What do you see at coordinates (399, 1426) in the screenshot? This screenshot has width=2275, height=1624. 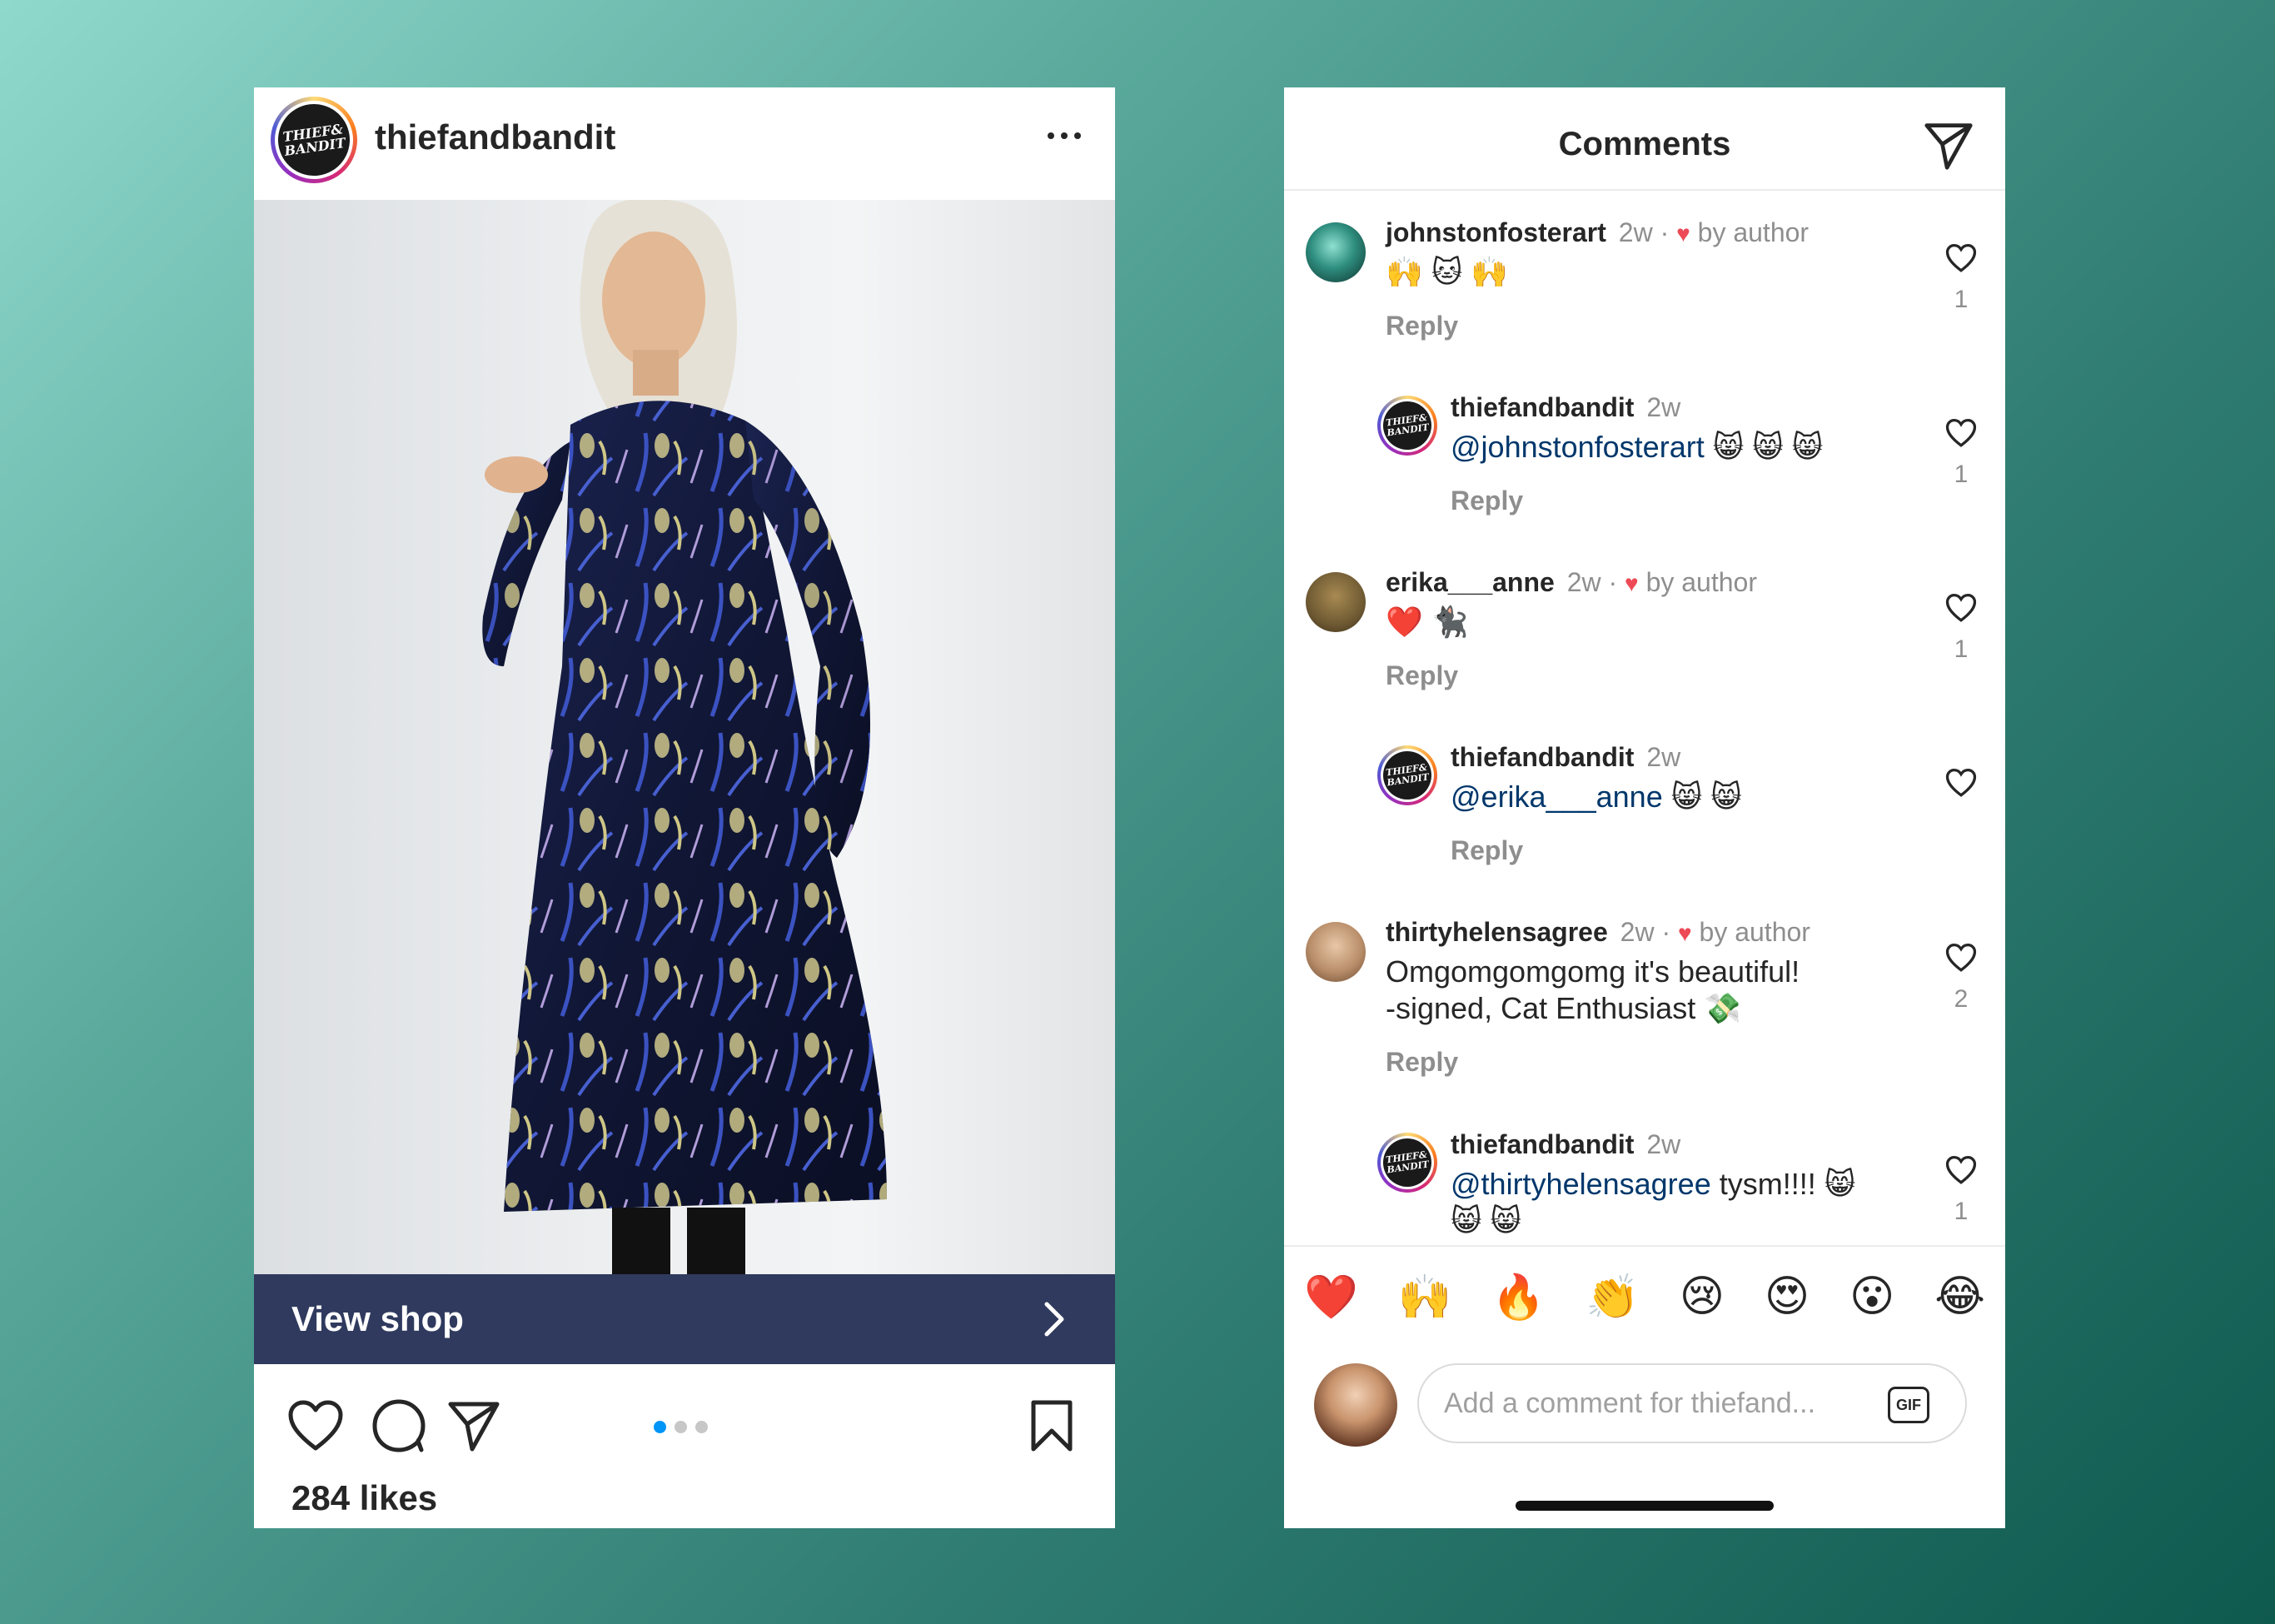 I see `comment-bubble-icon` at bounding box center [399, 1426].